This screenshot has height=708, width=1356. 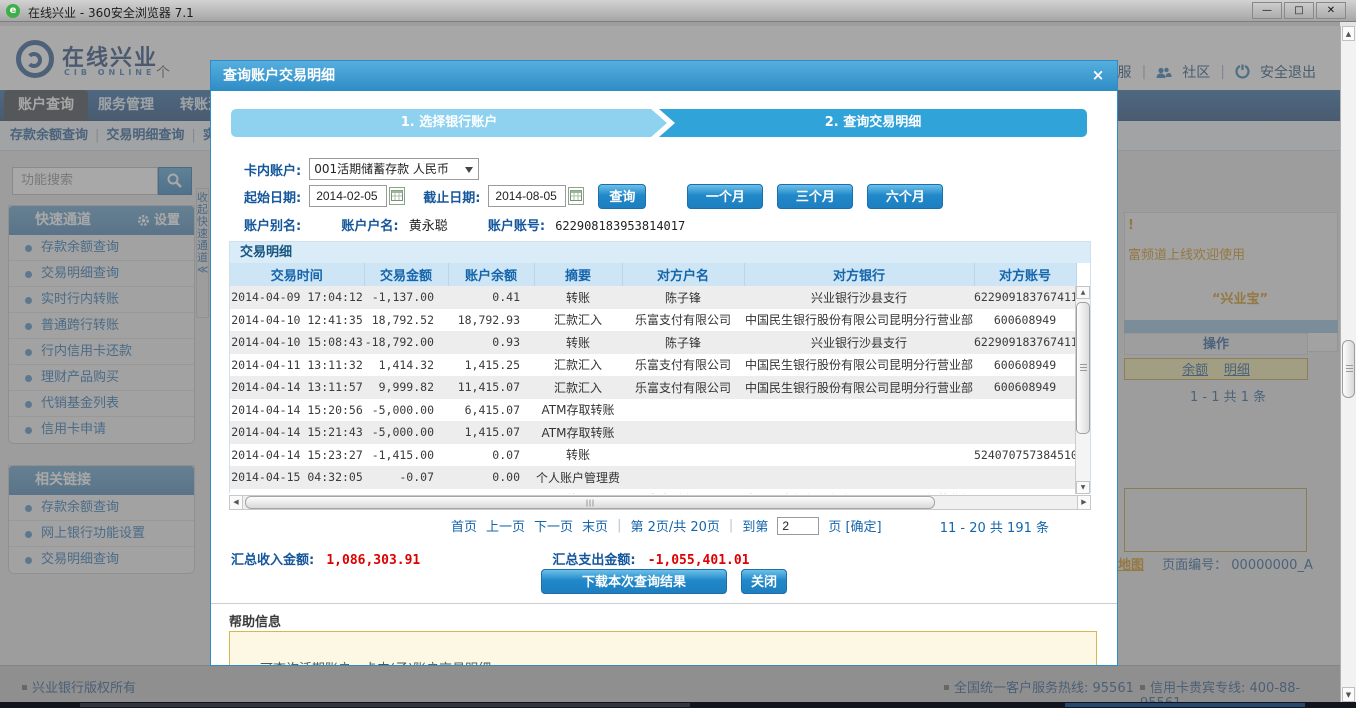 I want to click on scrollbar-thumb, so click(x=1348, y=369).